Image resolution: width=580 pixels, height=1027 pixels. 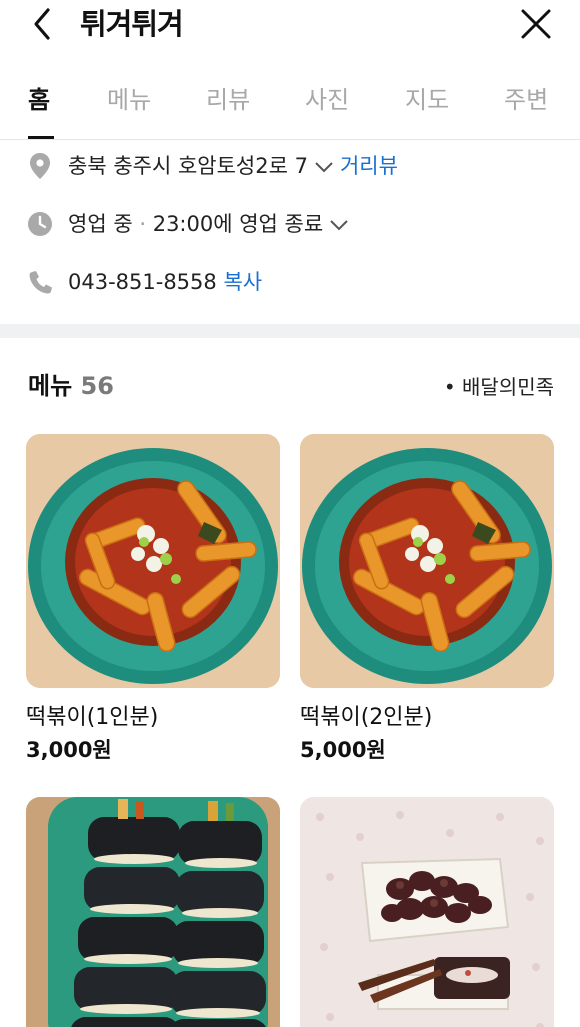 I want to click on section-divider, so click(x=290, y=331).